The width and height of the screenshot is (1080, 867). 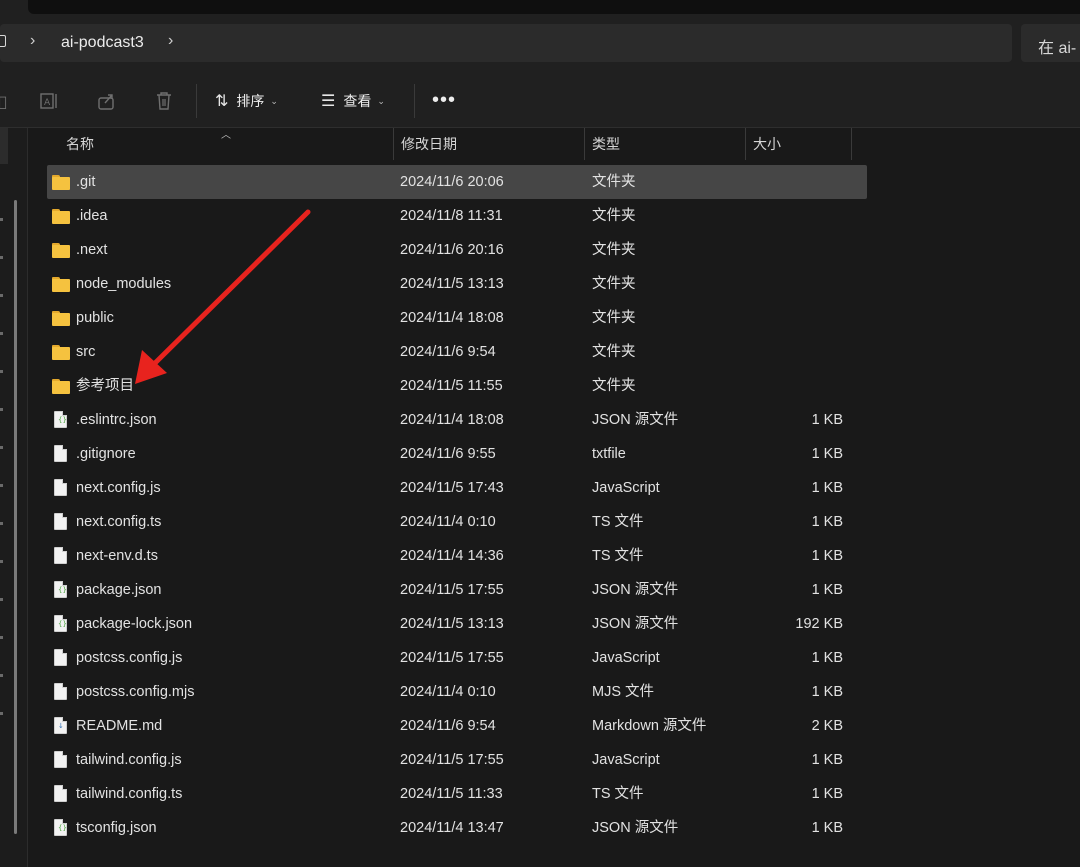 I want to click on sort-label: 排序, so click(x=250, y=101).